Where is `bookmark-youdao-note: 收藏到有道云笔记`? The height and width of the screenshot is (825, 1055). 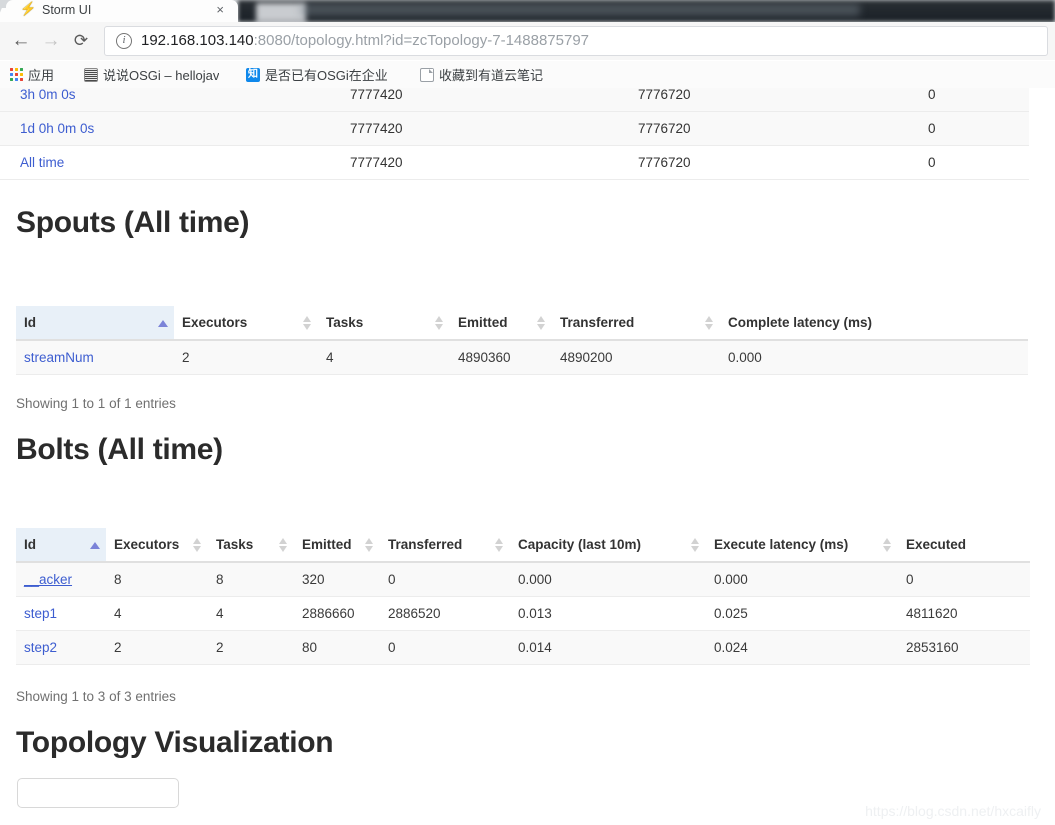 bookmark-youdao-note: 收藏到有道云笔记 is located at coordinates (500, 74).